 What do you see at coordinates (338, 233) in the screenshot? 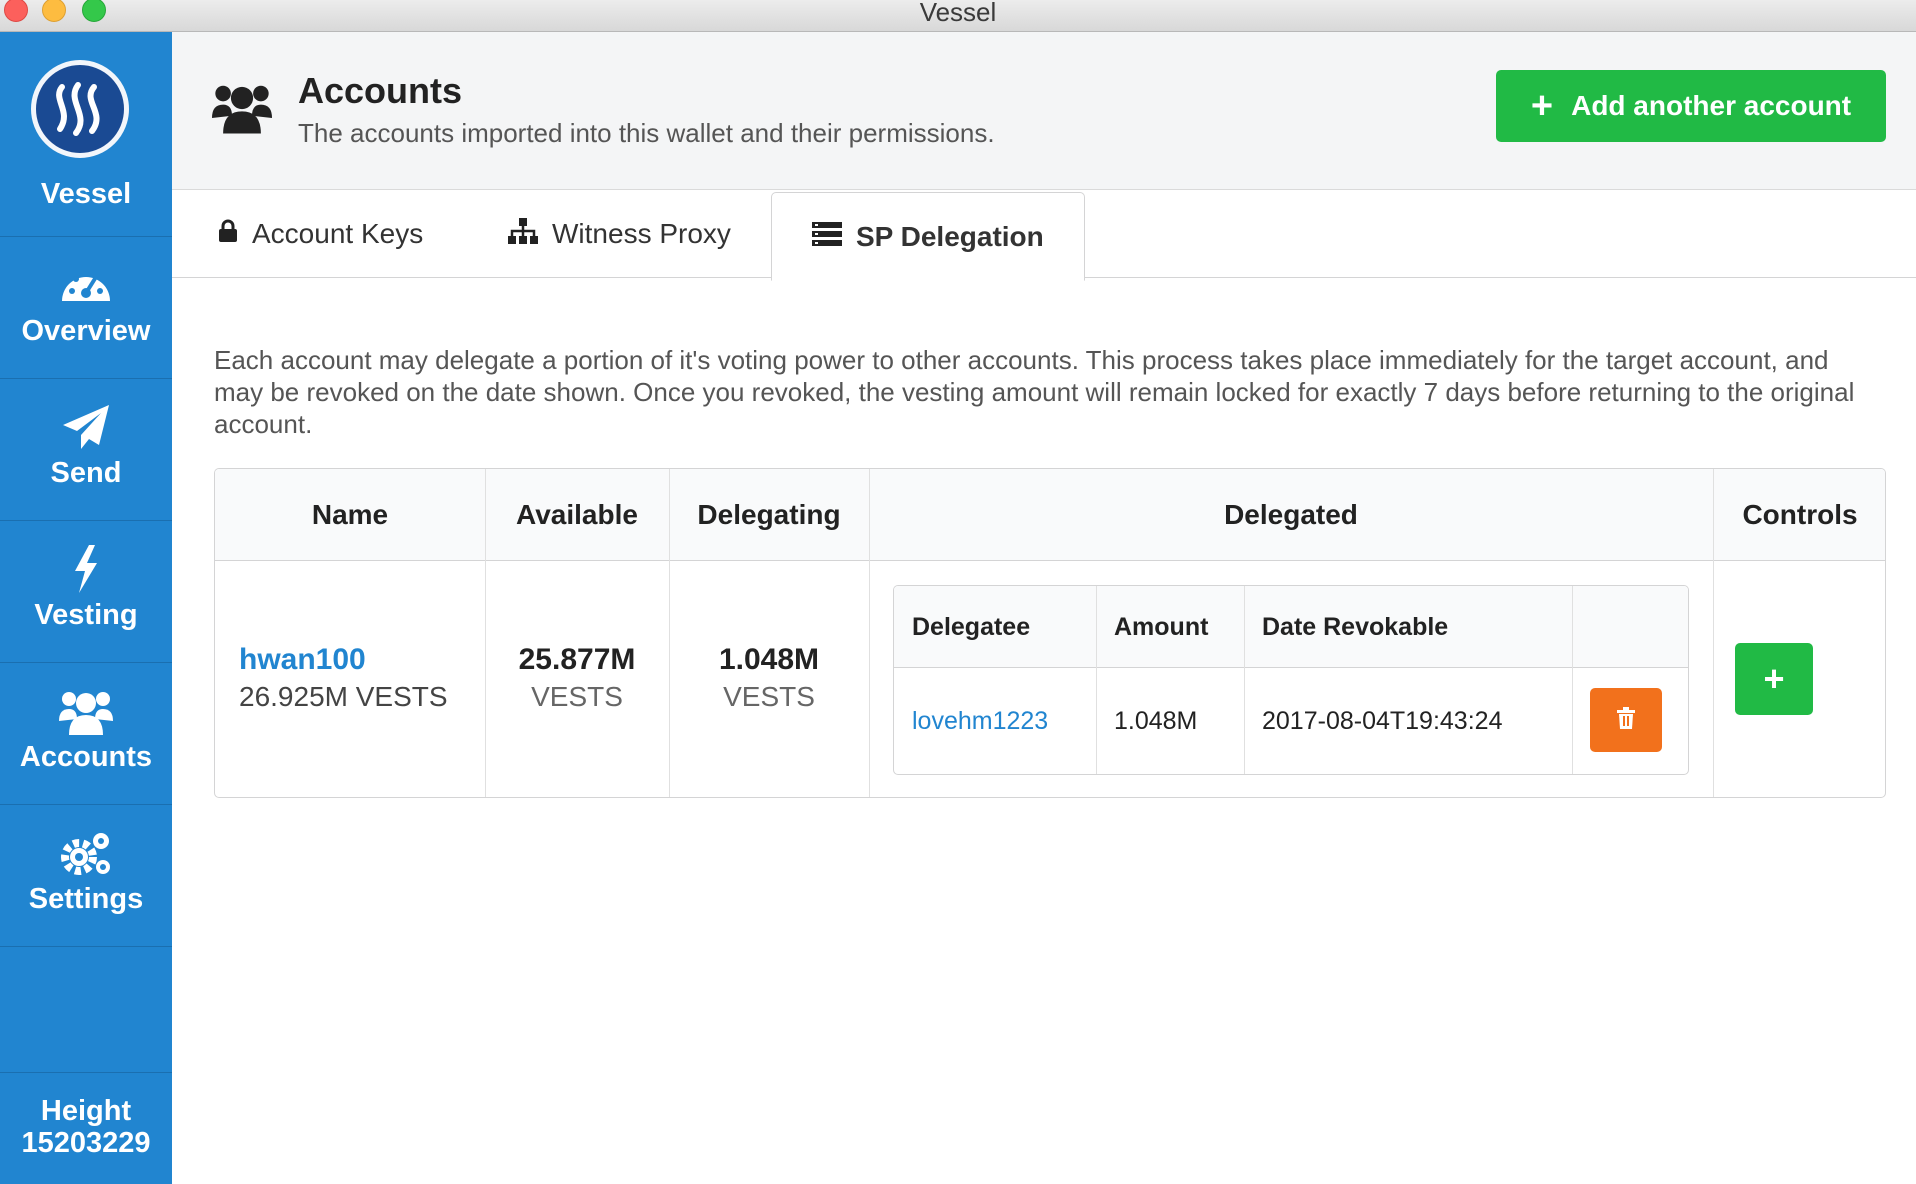
I see `tab-label-account-keys: Account Keys` at bounding box center [338, 233].